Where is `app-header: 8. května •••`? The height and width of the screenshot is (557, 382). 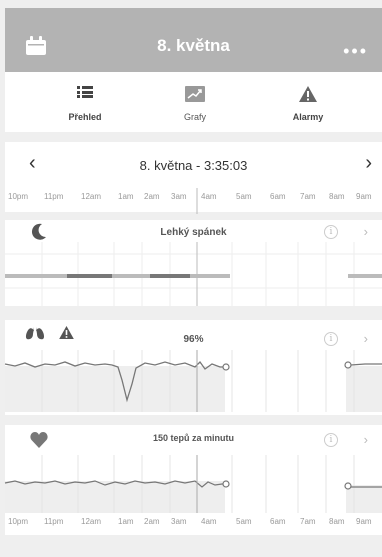 app-header: 8. května ••• is located at coordinates (193, 40).